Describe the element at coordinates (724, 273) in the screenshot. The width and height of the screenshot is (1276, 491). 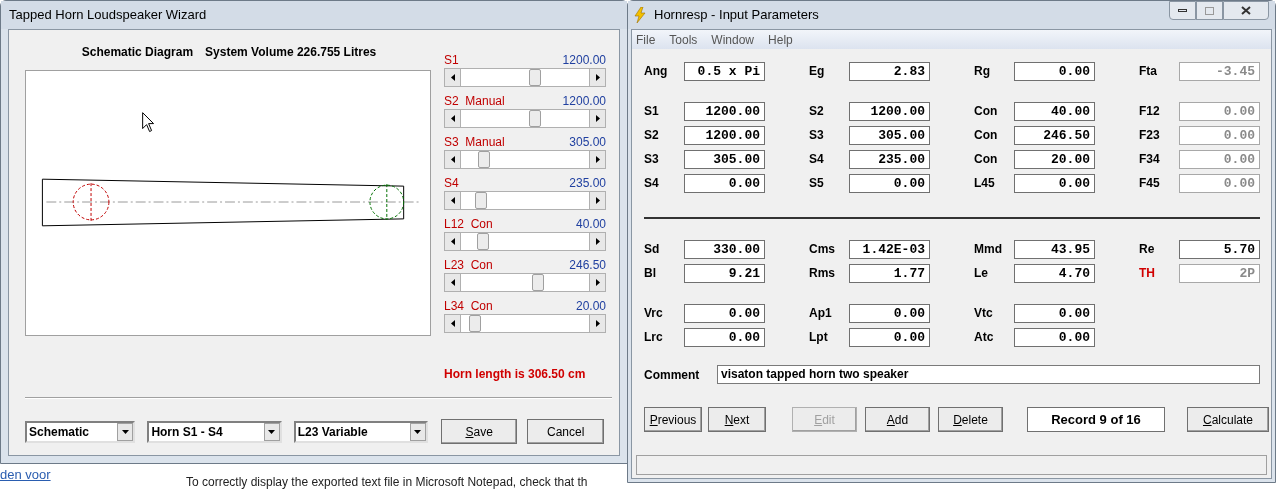
I see `input-field: 9.21` at that location.